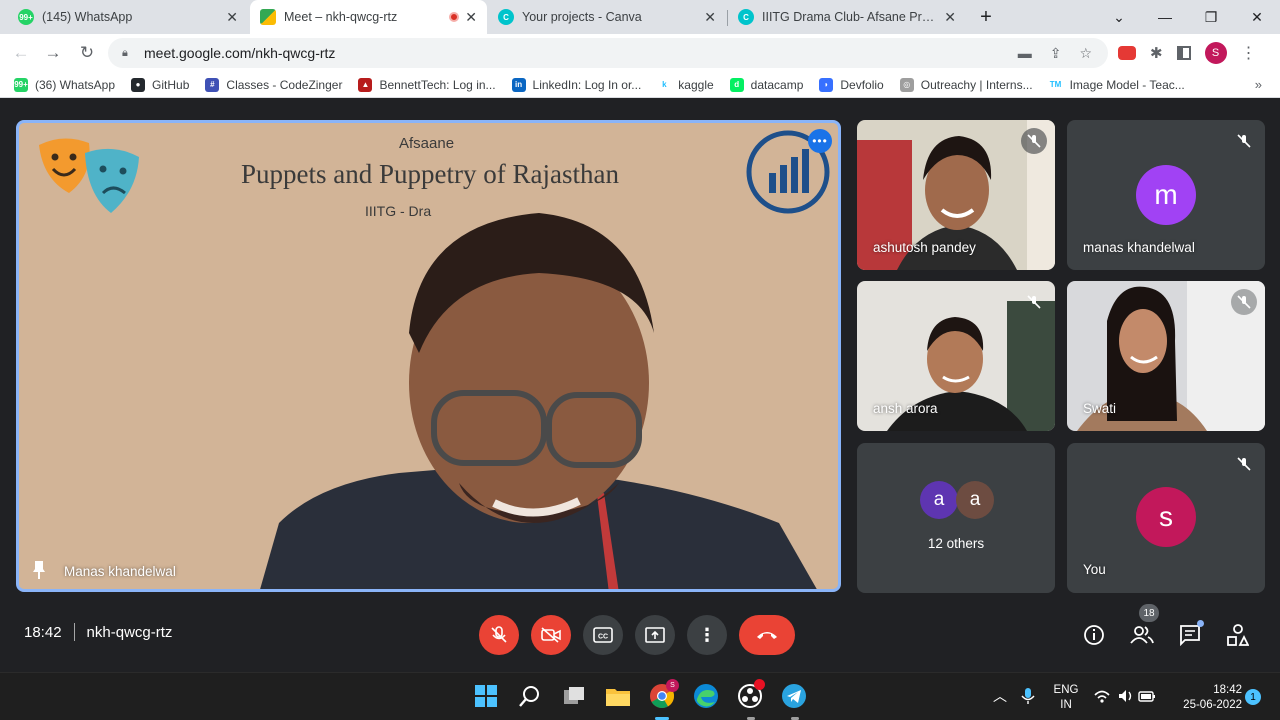 This screenshot has width=1280, height=720. I want to click on participant-tile-swati: Swati, so click(1166, 356).